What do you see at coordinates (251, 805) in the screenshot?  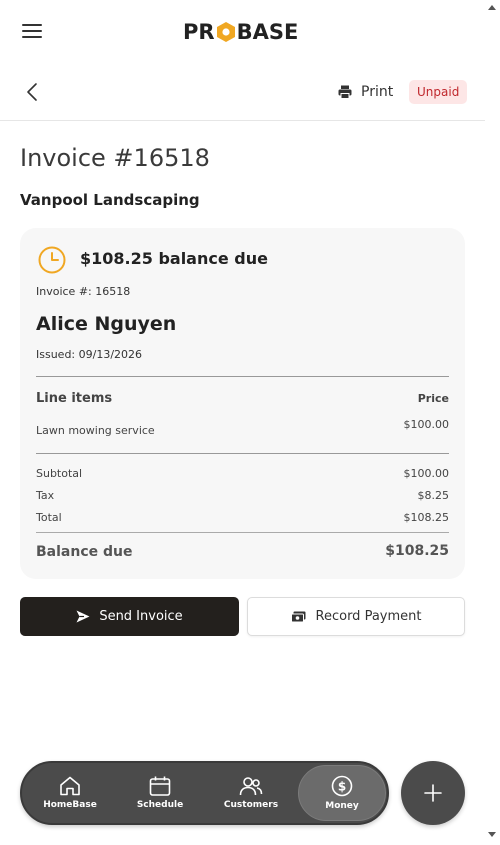 I see `nav-label-customers: Customers` at bounding box center [251, 805].